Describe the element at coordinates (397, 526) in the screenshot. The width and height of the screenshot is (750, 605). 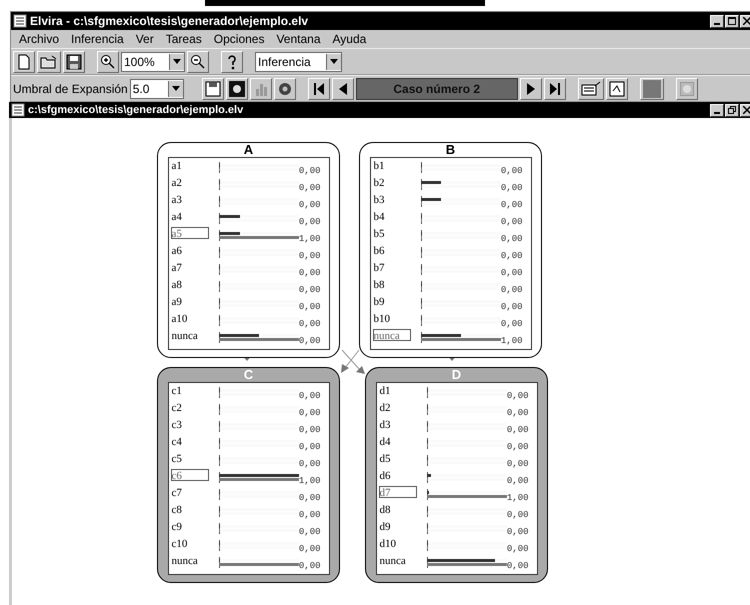
I see `state-label: d9` at that location.